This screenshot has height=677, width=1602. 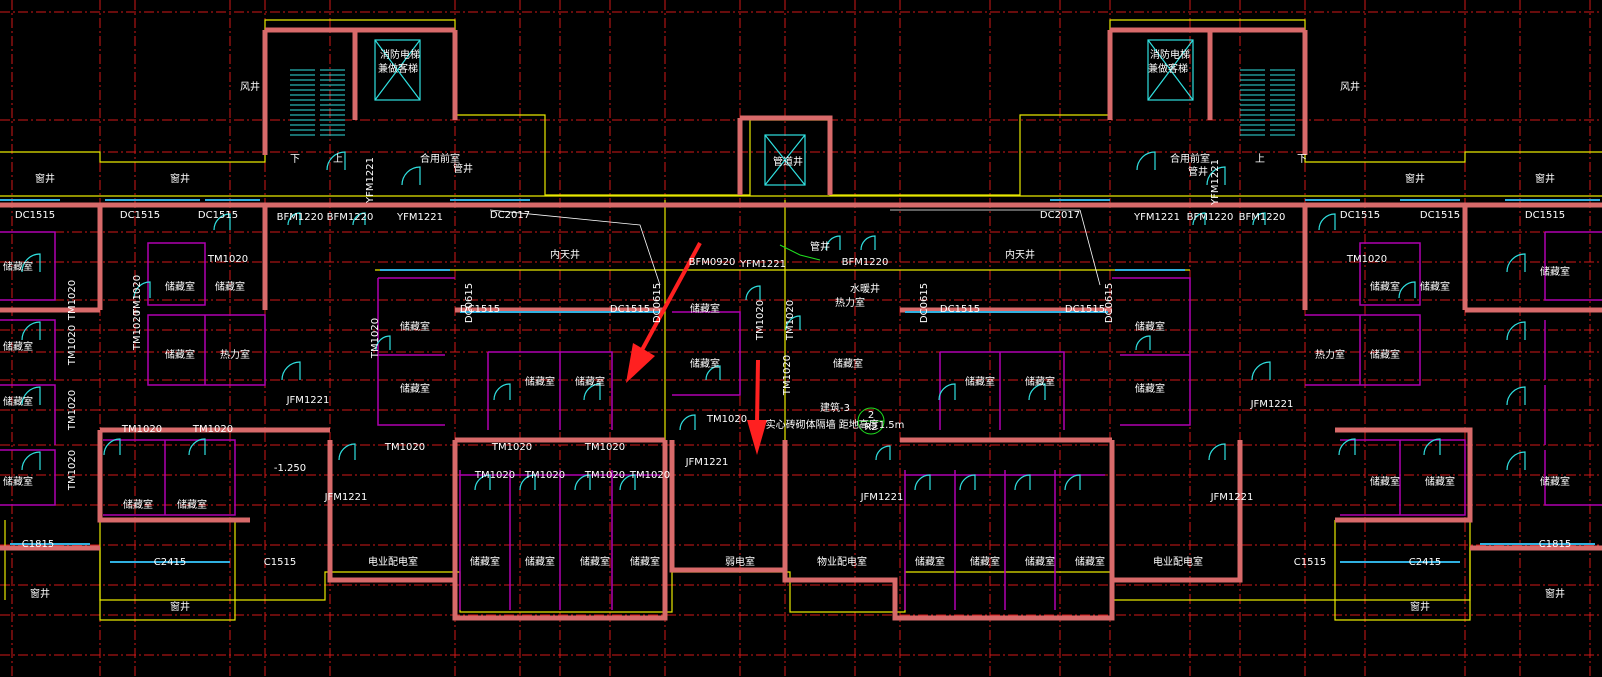 What do you see at coordinates (469, 303) in the screenshot?
I see `drawing-label-l132: DC0615` at bounding box center [469, 303].